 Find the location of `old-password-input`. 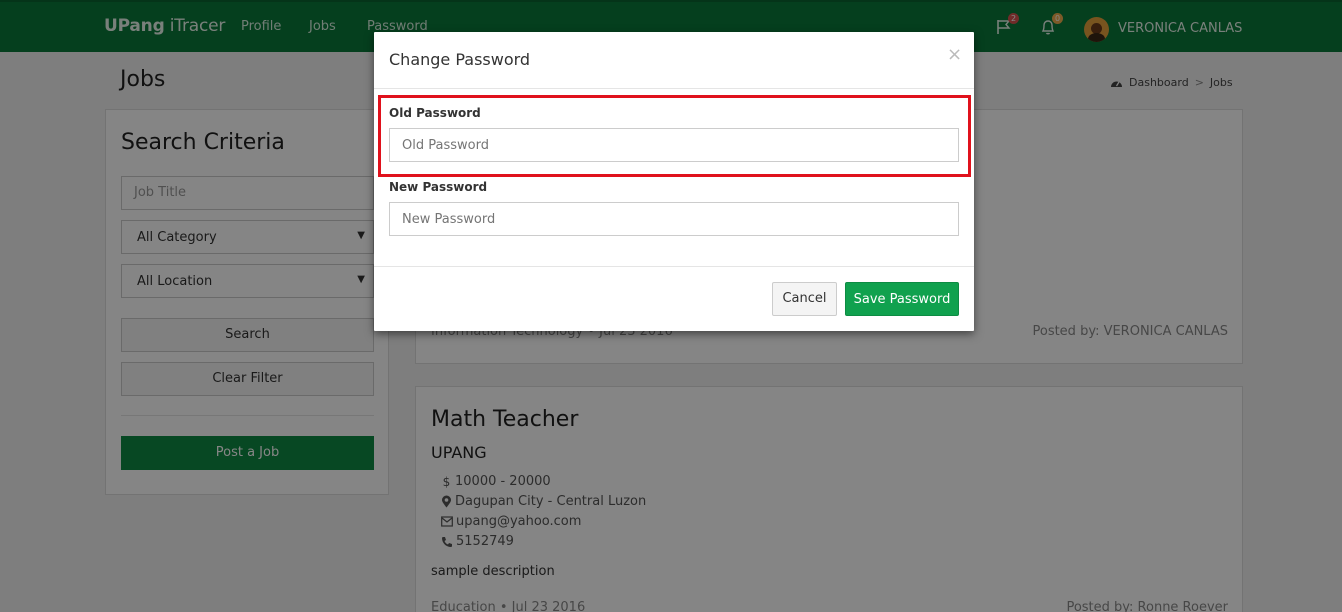

old-password-input is located at coordinates (674, 145).